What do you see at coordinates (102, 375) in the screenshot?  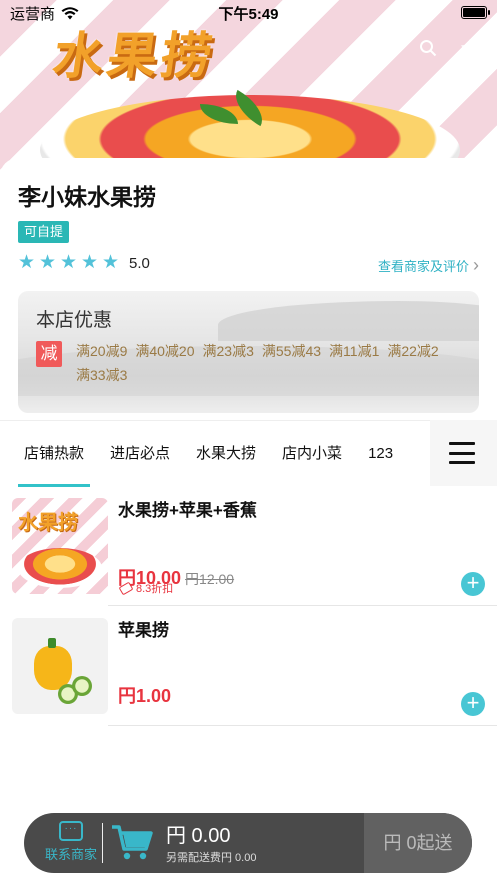 I see `discount-item: 满33减3` at bounding box center [102, 375].